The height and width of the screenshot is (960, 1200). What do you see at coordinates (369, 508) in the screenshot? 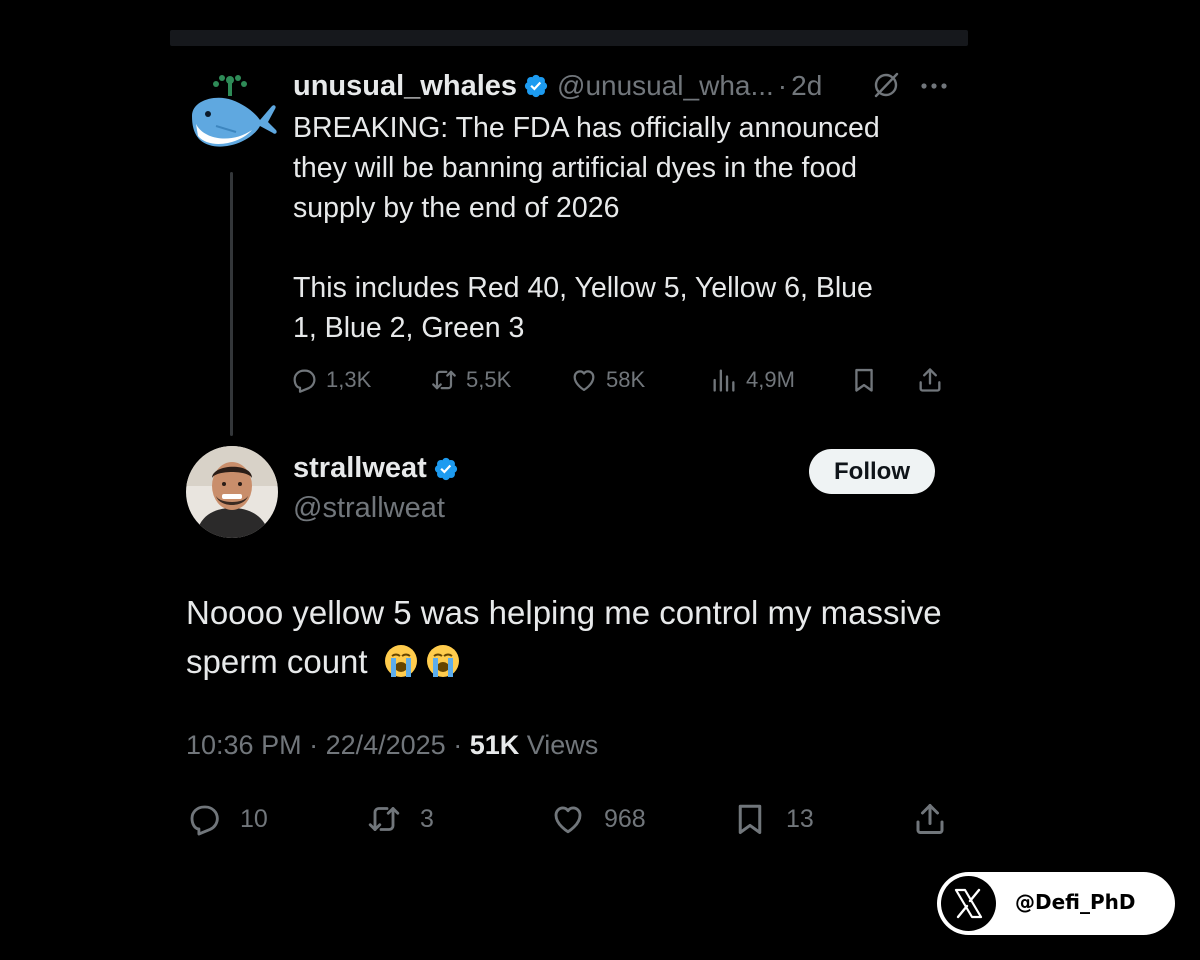
I see `author-handle: @strallweat` at bounding box center [369, 508].